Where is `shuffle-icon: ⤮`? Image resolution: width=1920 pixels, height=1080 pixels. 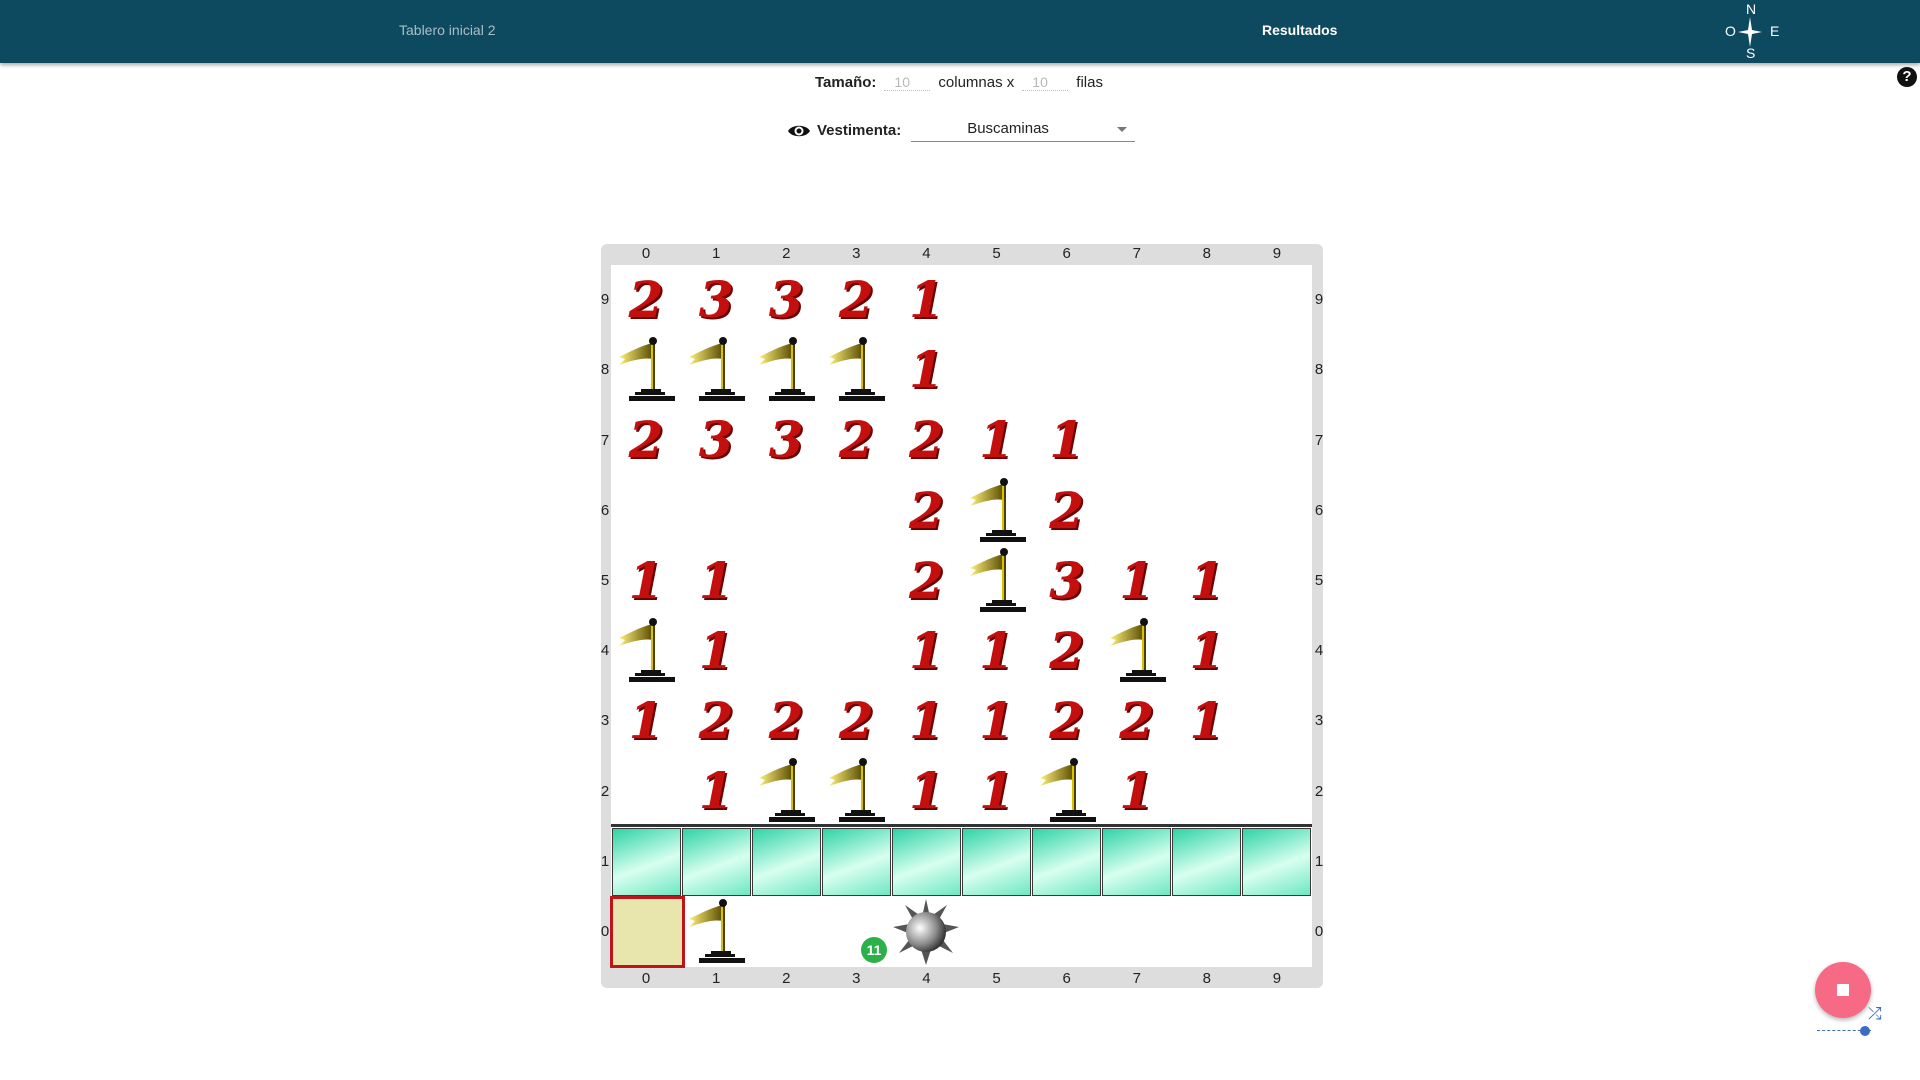
shuffle-icon: ⤮ is located at coordinates (1875, 1014).